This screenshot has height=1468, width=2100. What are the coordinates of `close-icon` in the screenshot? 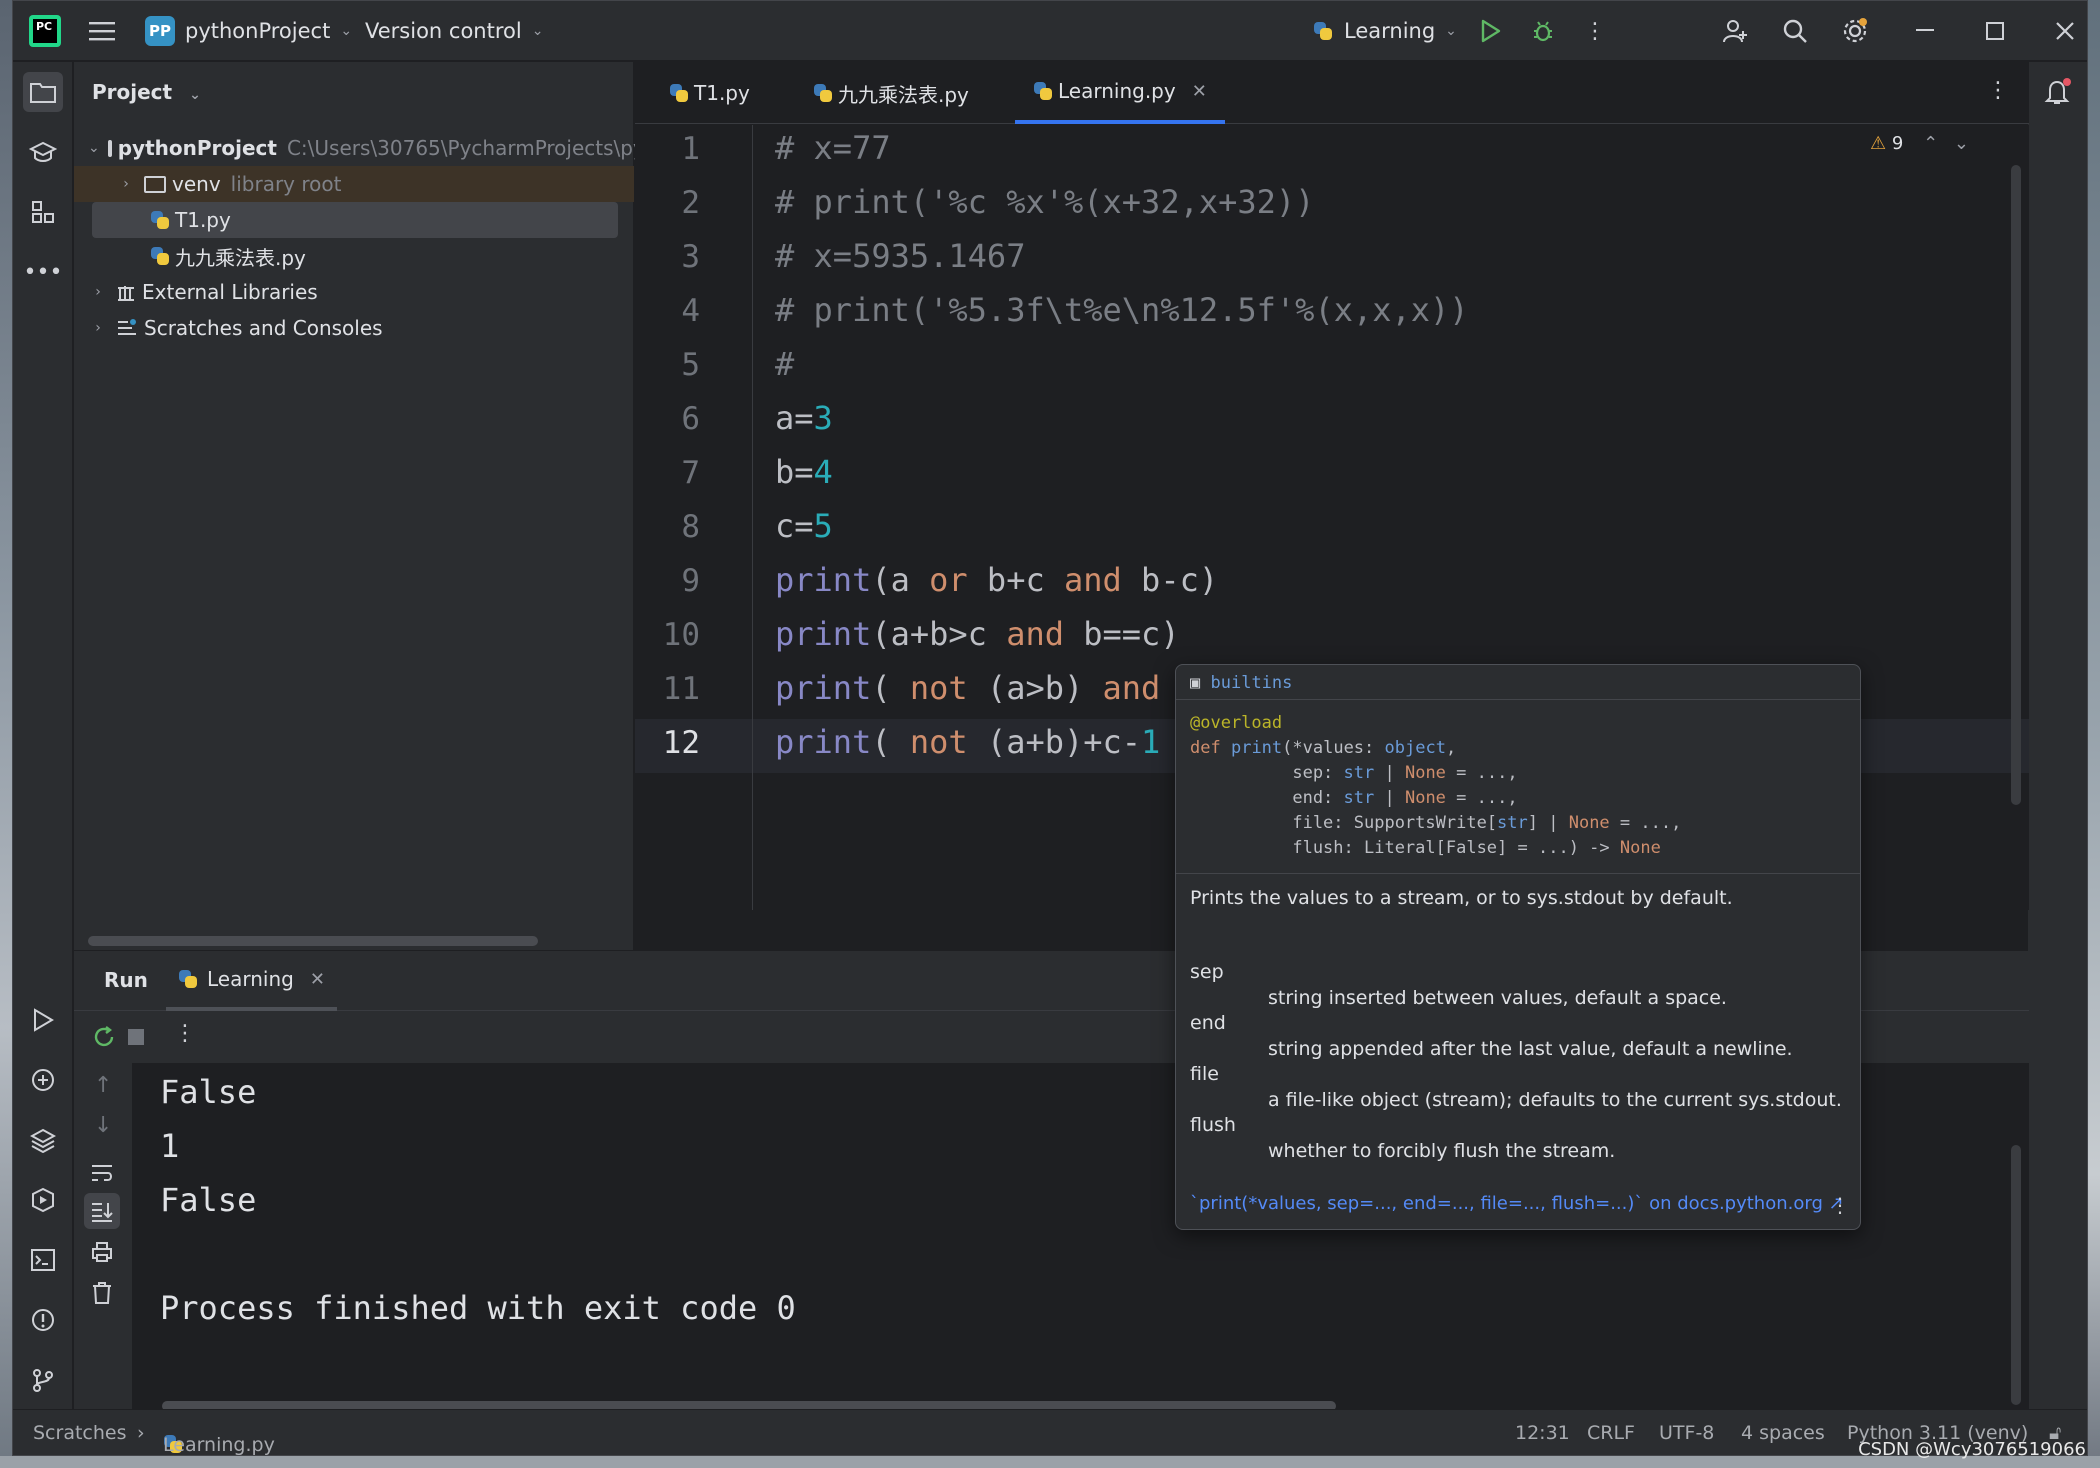 It's located at (2065, 31).